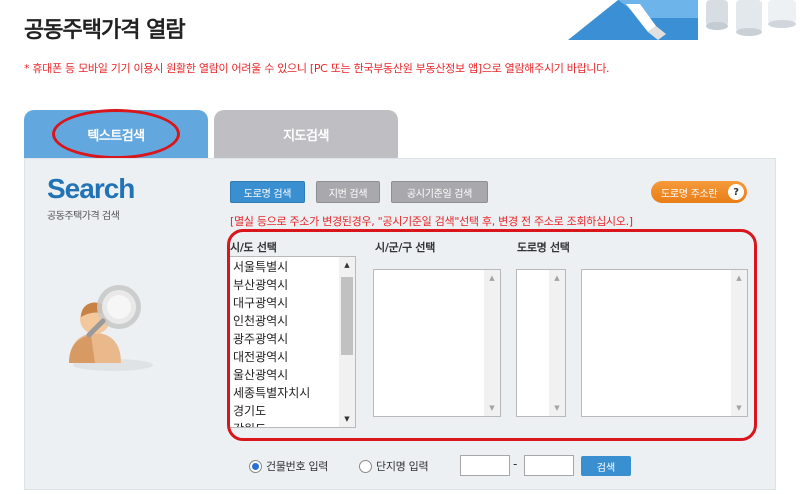  I want to click on complex-name-option: 단지명 입력, so click(394, 466).